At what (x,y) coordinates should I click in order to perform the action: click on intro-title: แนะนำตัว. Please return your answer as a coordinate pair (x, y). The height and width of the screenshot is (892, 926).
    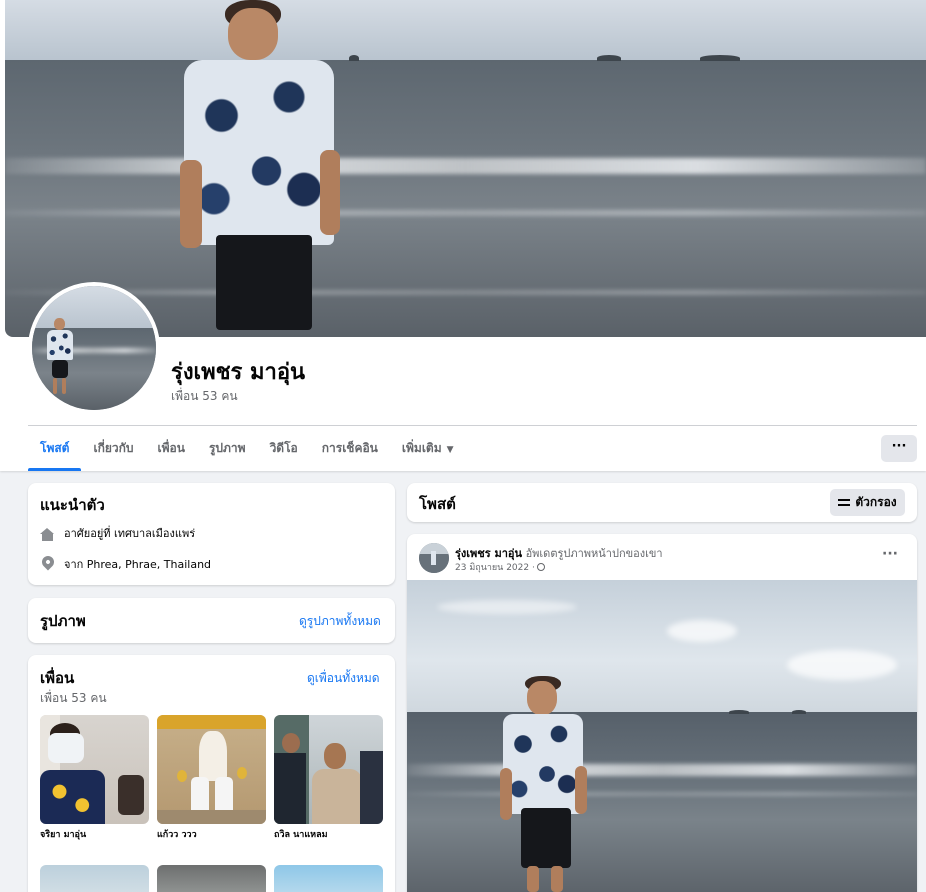
    Looking at the image, I should click on (72, 505).